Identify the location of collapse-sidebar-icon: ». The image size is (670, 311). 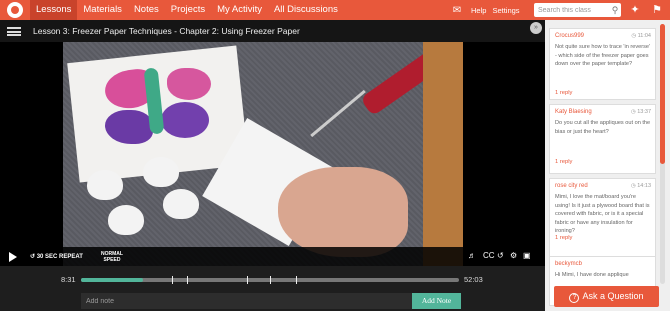
(536, 28).